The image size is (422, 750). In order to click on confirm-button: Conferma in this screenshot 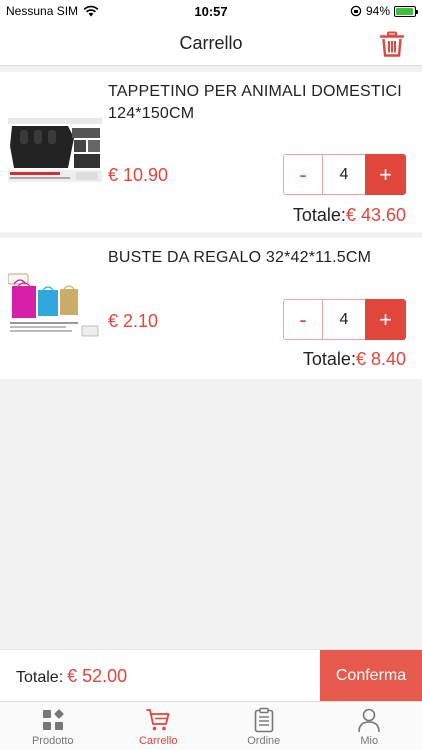, I will do `click(371, 676)`.